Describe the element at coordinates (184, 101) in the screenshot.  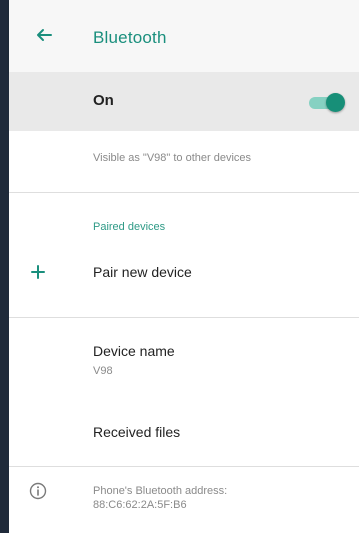
I see `bluetooth-toggle-row: On` at that location.